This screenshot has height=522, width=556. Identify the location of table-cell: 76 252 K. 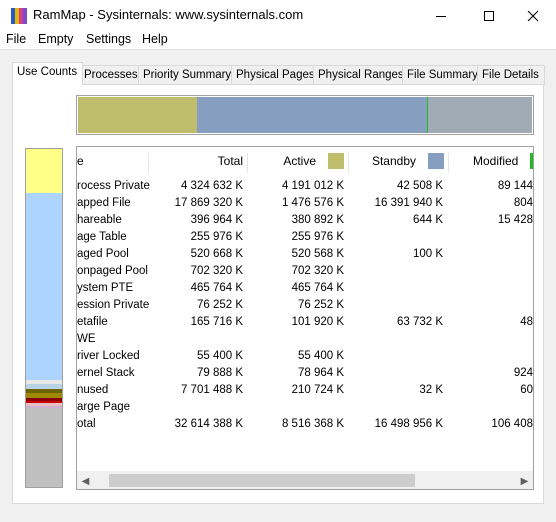
(320, 305).